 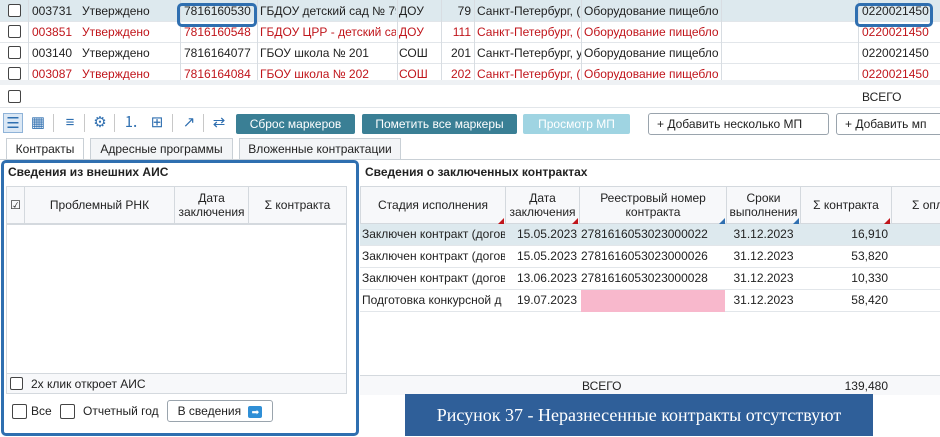 I want to click on cell-name: ГБОУ школа № 201, so click(x=314, y=53).